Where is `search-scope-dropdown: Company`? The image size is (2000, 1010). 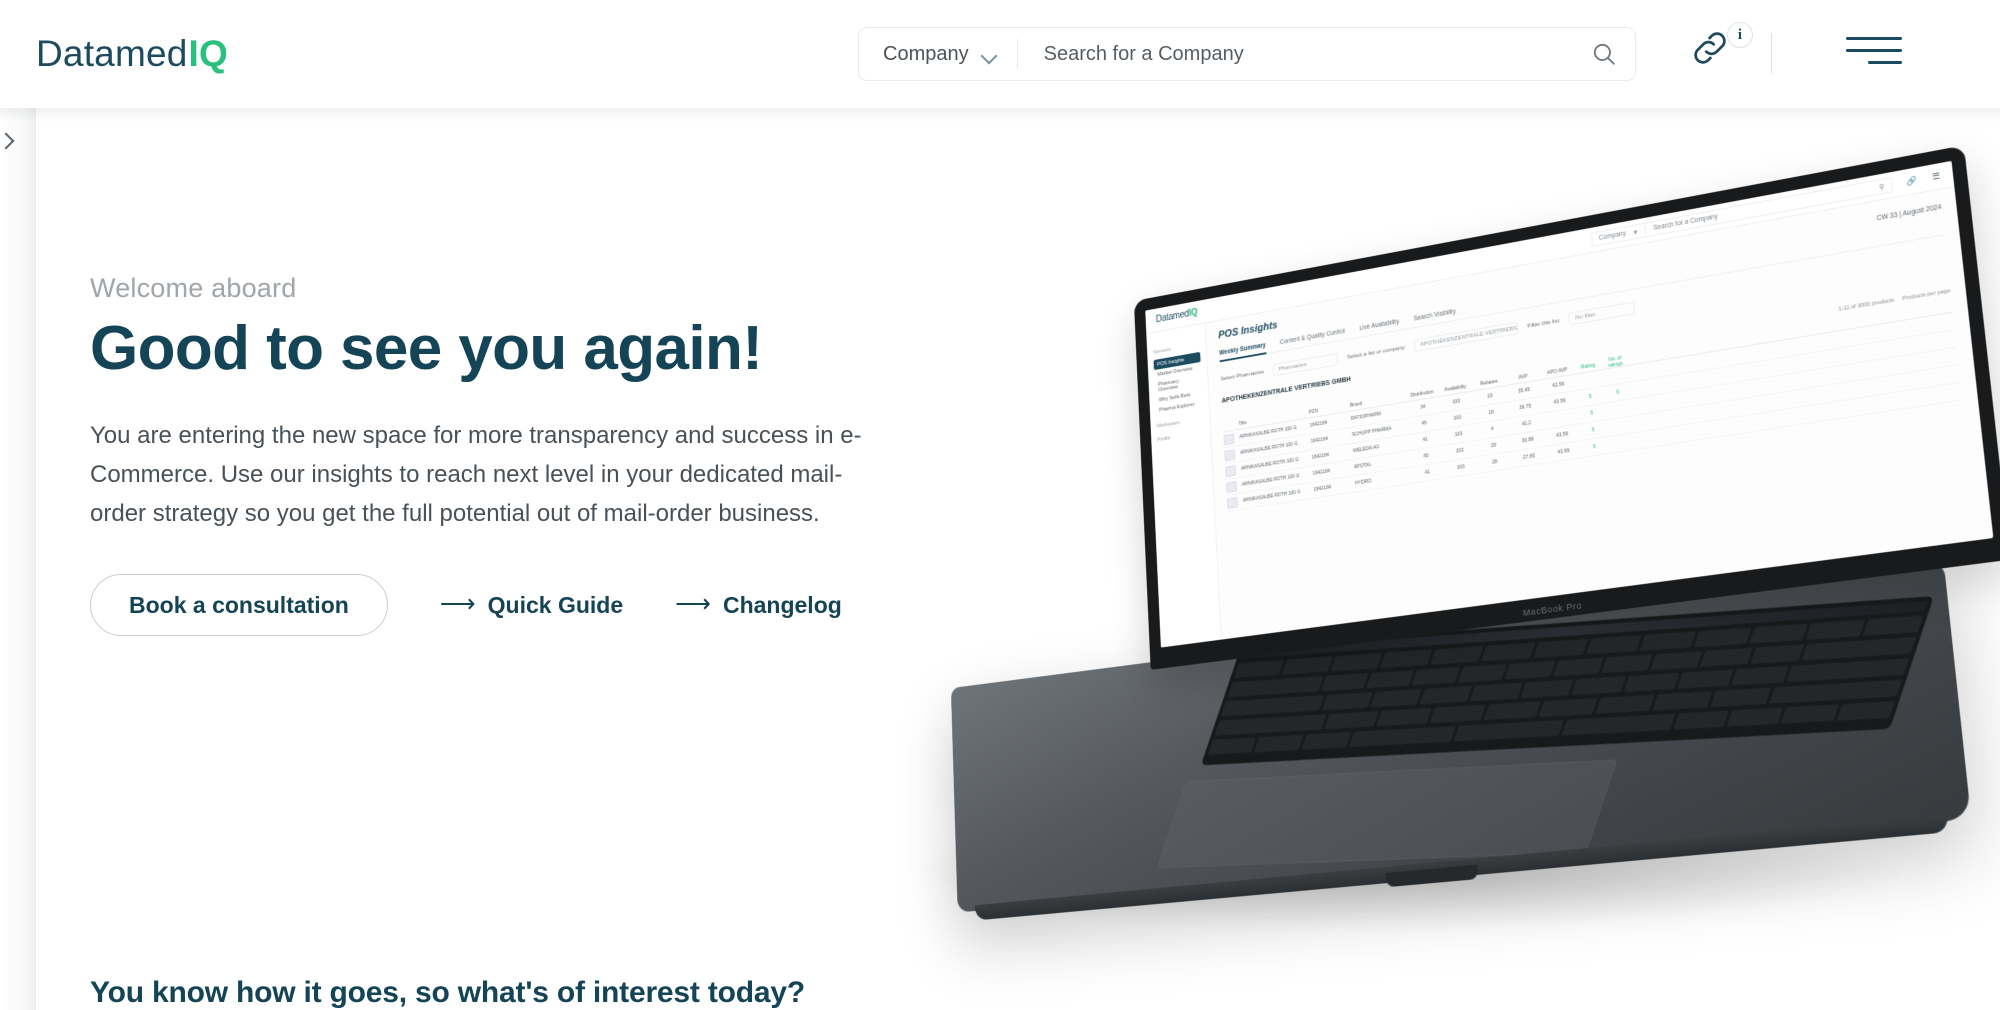 search-scope-dropdown: Company is located at coordinates (938, 54).